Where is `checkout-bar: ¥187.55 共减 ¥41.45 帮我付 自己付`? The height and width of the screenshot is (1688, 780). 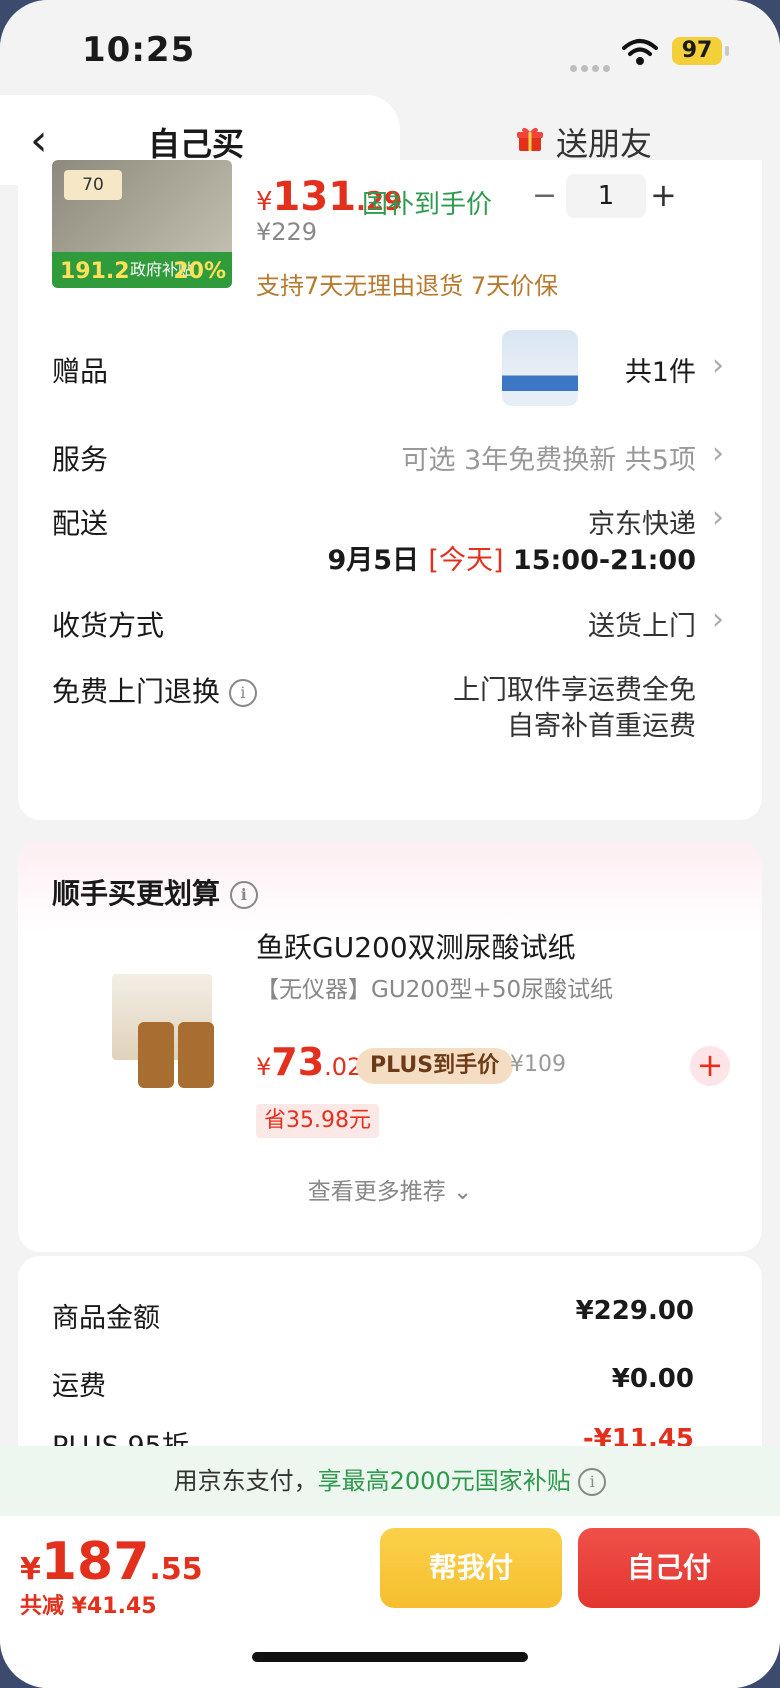
checkout-bar: ¥187.55 共减 ¥41.45 帮我付 自己付 is located at coordinates (390, 1602).